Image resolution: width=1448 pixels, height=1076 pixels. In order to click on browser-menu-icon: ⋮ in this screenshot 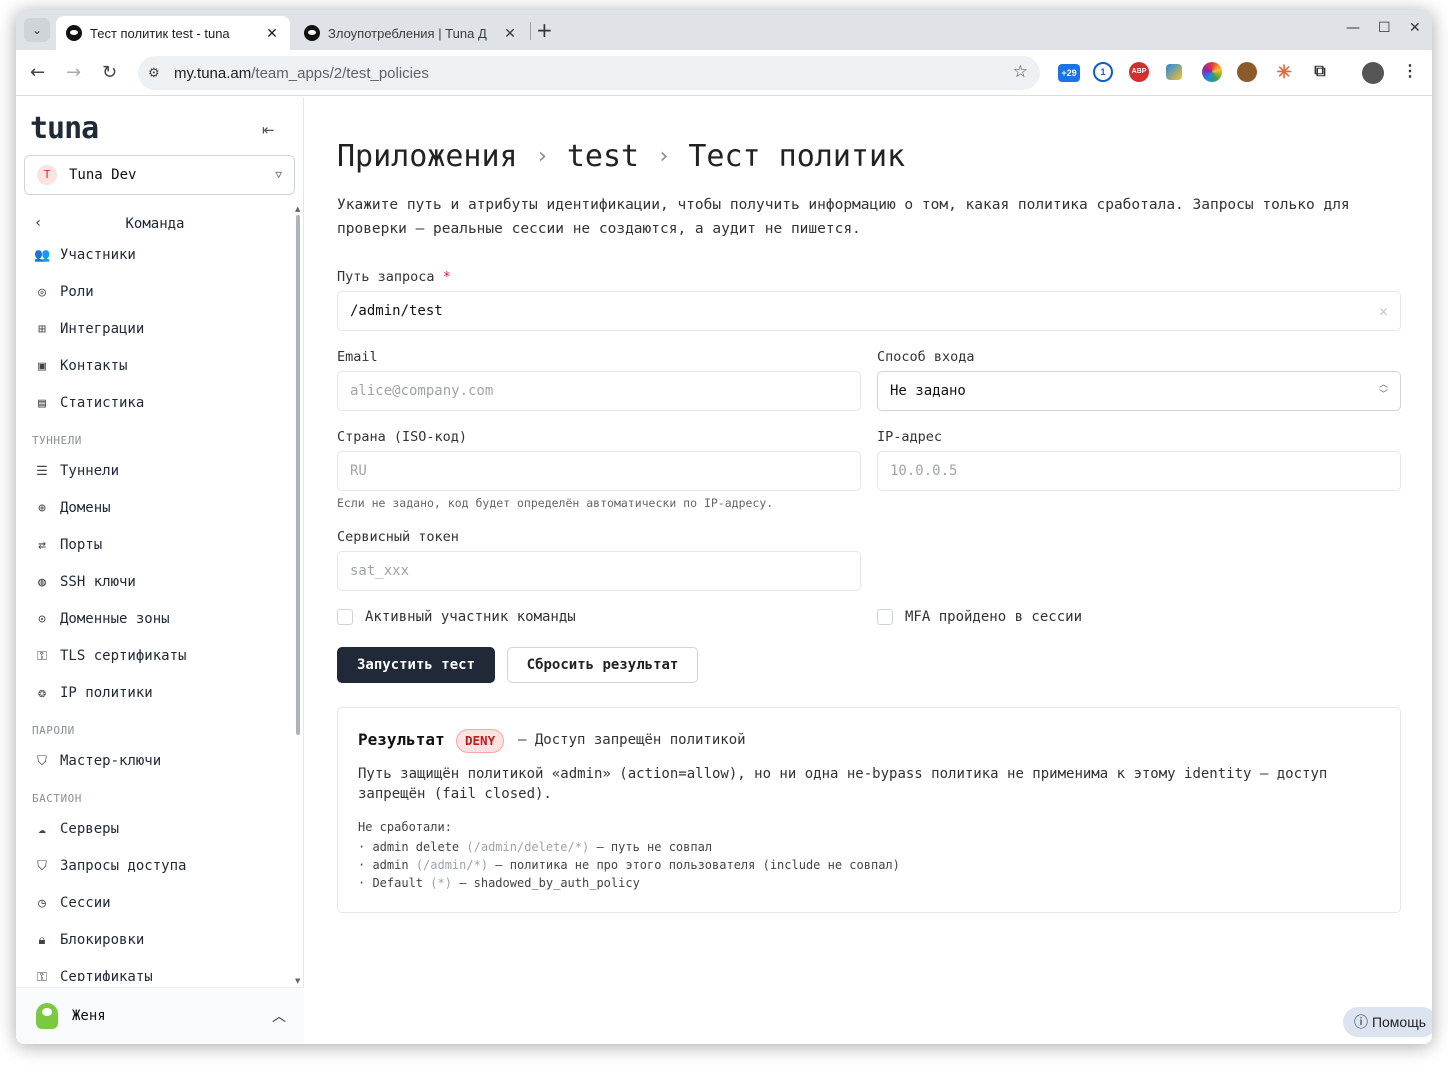, I will do `click(1410, 72)`.